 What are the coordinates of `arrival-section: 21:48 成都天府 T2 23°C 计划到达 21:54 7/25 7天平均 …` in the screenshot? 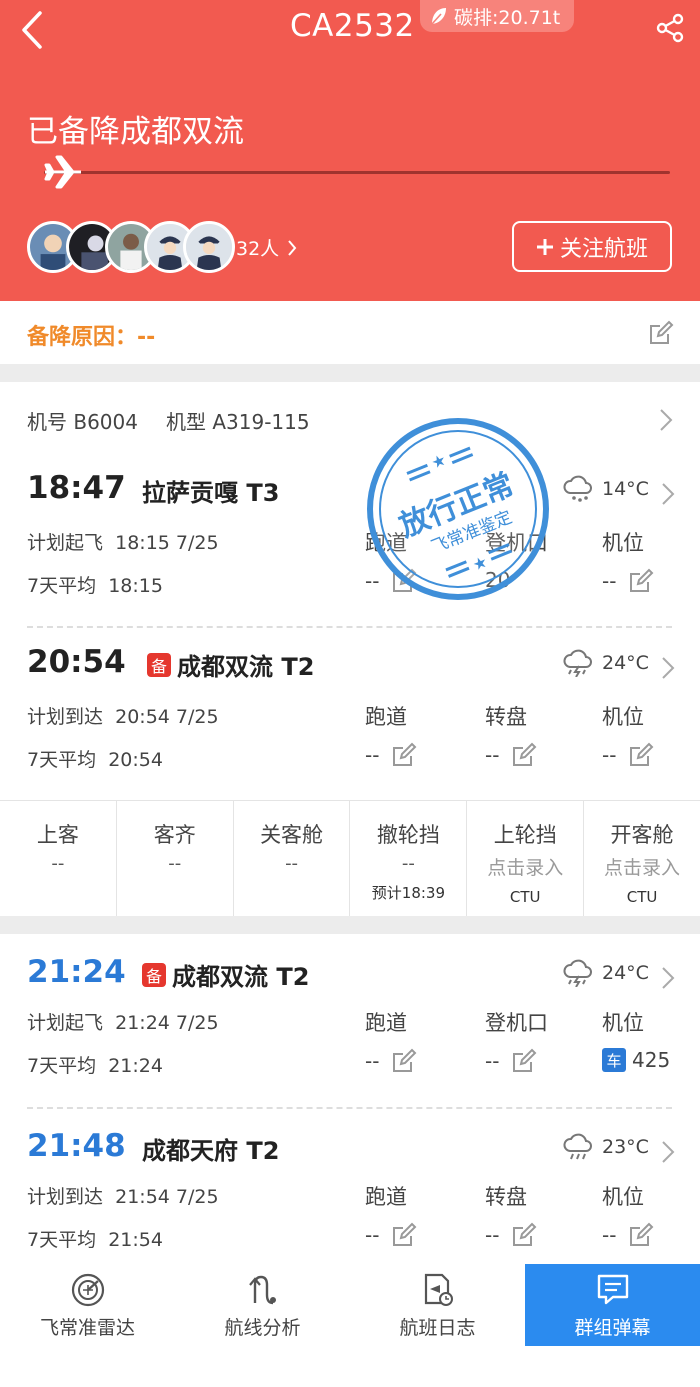 It's located at (350, 1188).